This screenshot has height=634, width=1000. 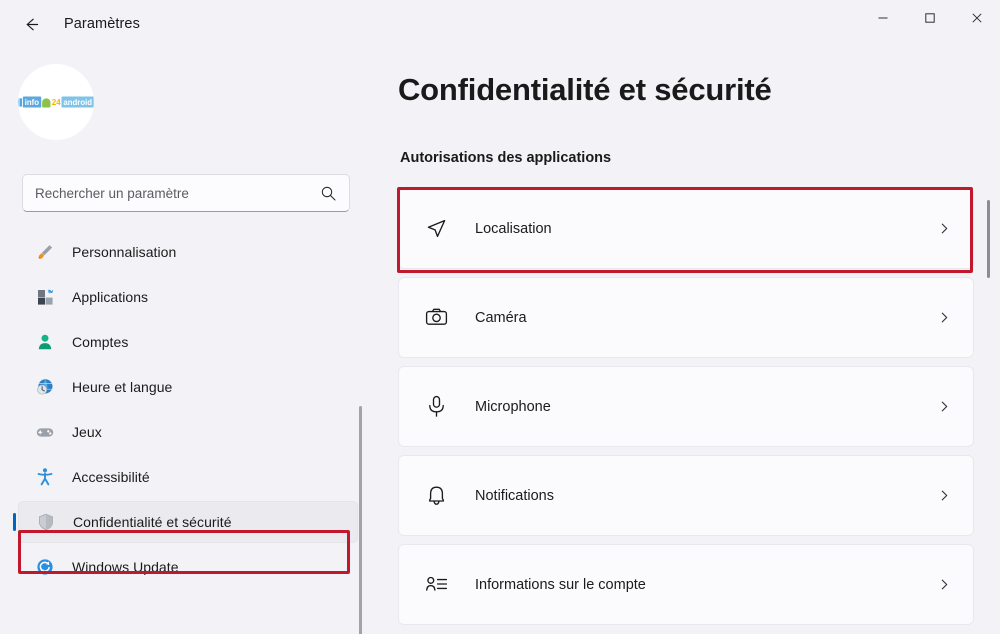 I want to click on content-scrollbar, so click(x=988, y=239).